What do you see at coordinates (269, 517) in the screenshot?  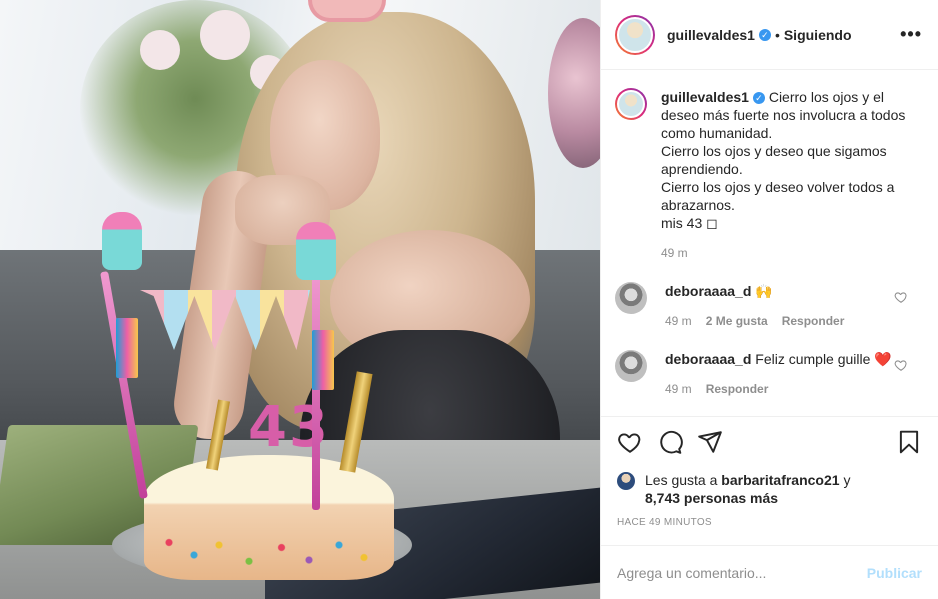 I see `photo-birthday-cake` at bounding box center [269, 517].